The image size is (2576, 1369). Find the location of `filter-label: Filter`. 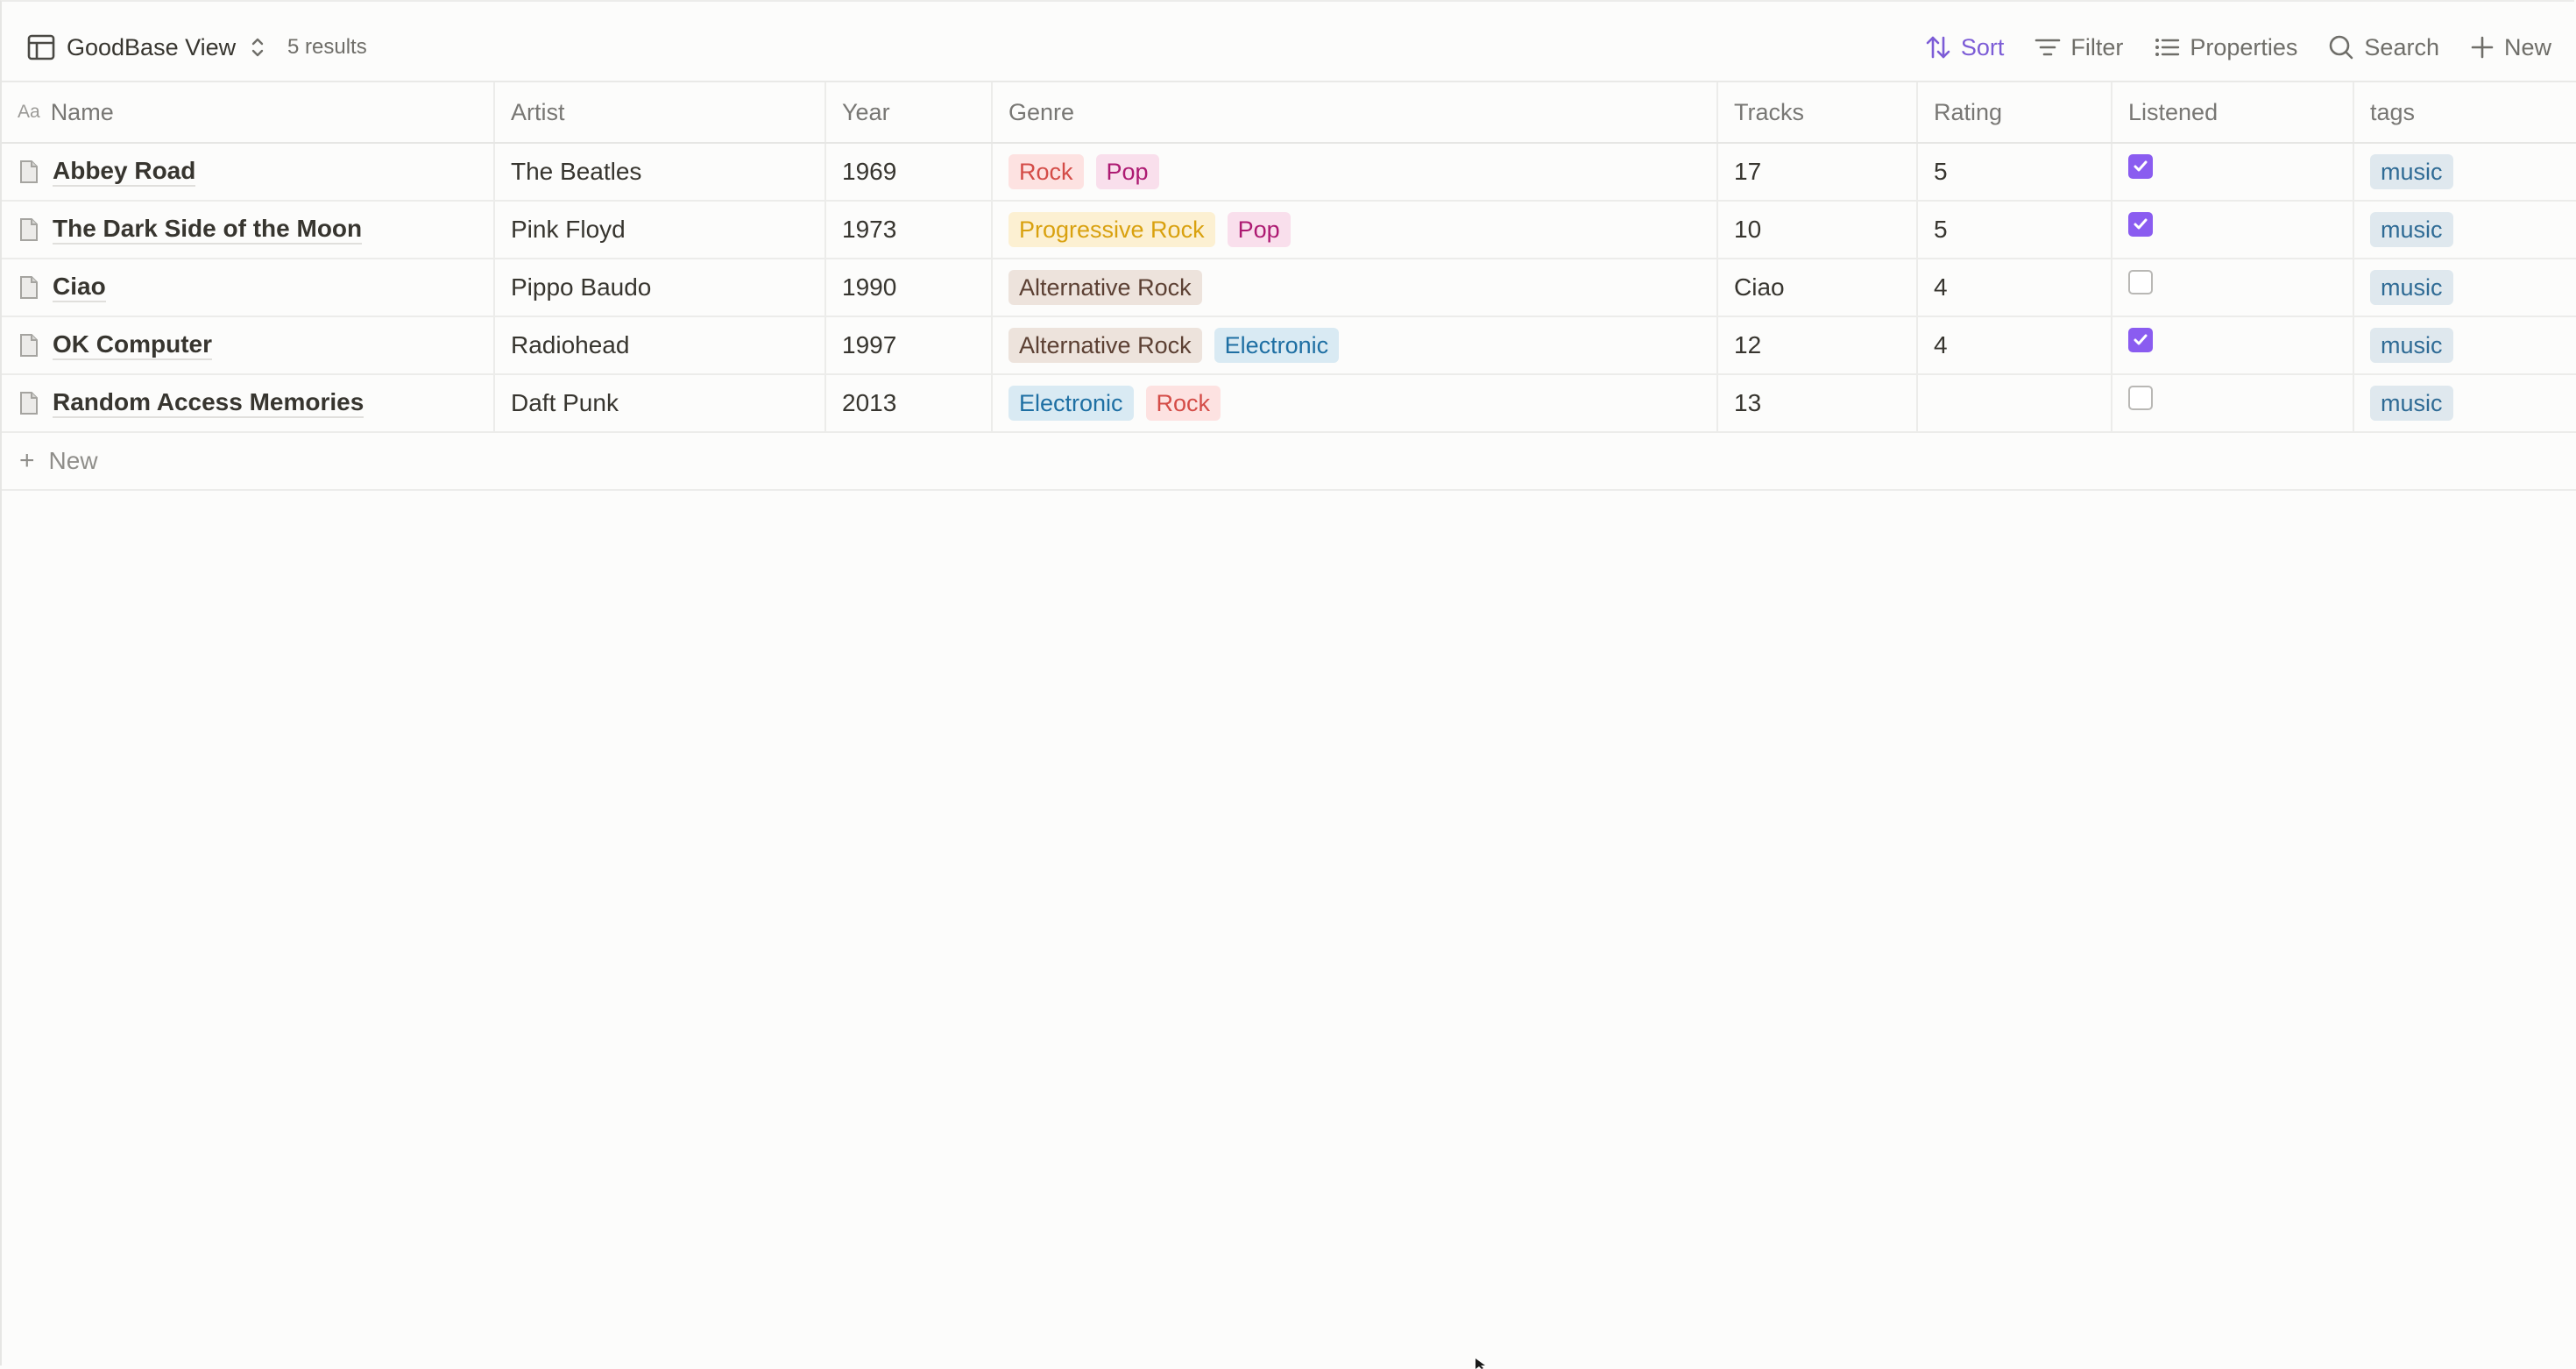

filter-label: Filter is located at coordinates (2097, 46).